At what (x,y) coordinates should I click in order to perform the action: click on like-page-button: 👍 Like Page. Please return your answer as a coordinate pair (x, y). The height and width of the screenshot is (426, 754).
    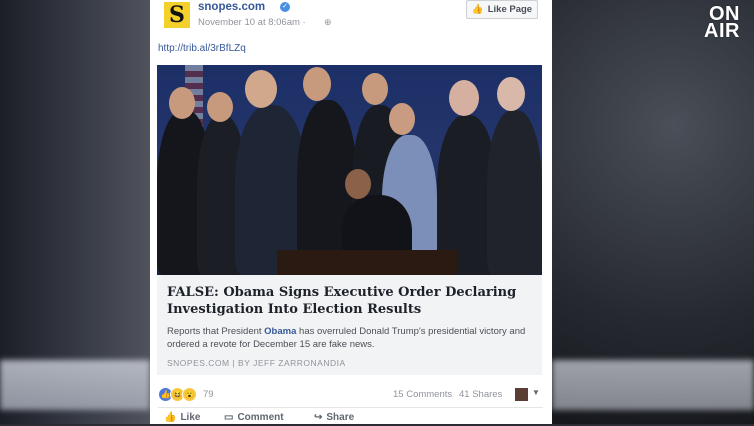
    Looking at the image, I should click on (502, 9).